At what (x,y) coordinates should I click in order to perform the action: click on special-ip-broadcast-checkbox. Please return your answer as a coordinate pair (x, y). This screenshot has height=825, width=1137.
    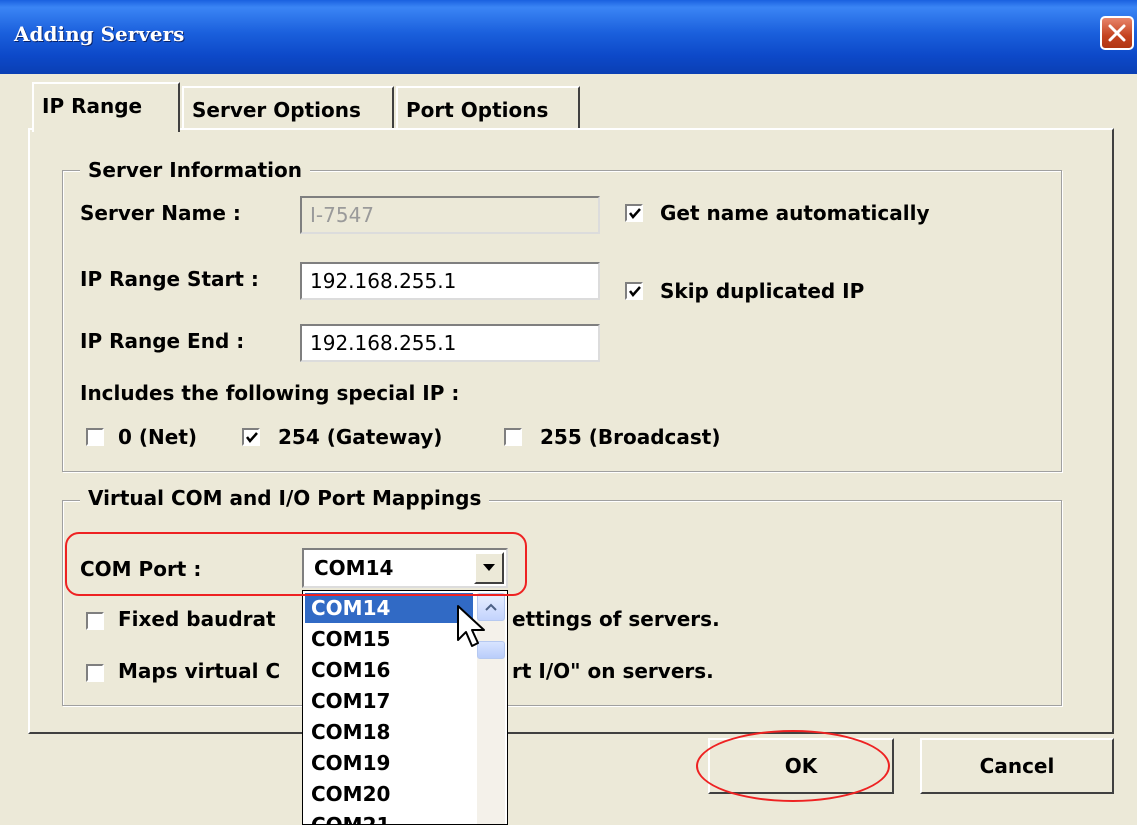
    Looking at the image, I should click on (513, 437).